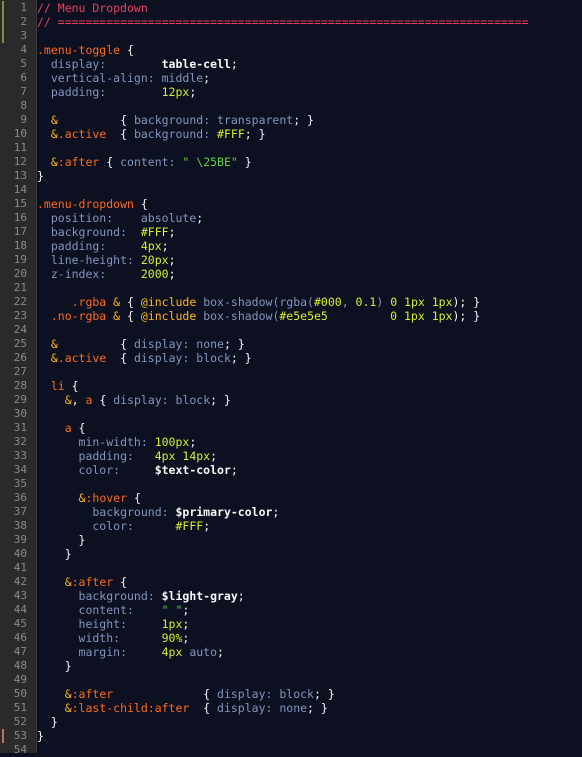  Describe the element at coordinates (20, 231) in the screenshot. I see `line-number: 17` at that location.